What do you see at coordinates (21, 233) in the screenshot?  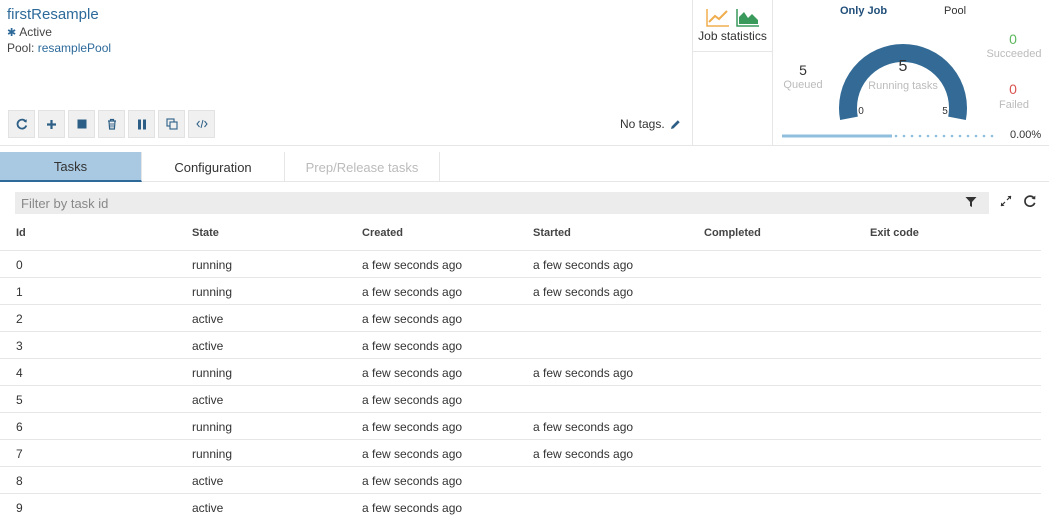 I see `column-header-id: Id` at bounding box center [21, 233].